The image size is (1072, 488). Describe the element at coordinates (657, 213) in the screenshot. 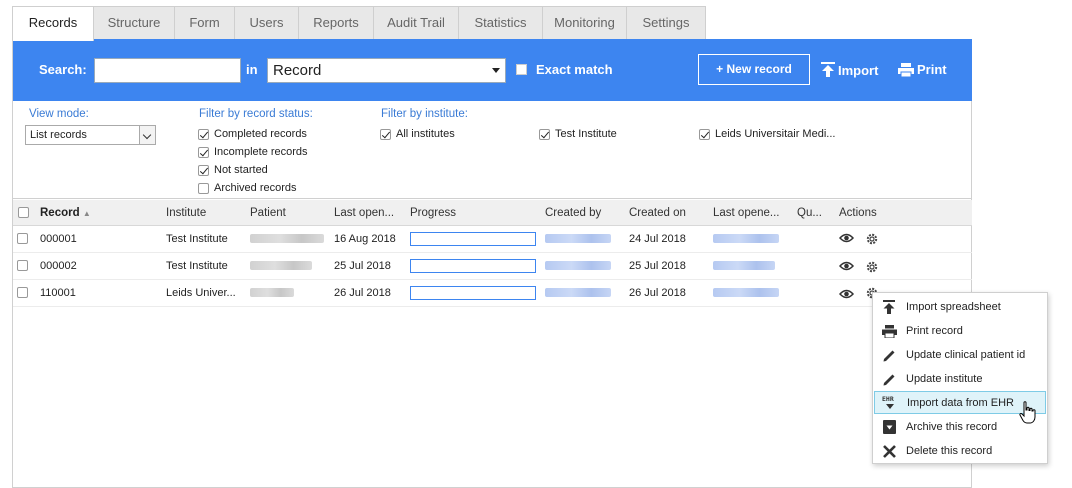

I see `col-created-on: Created on` at that location.